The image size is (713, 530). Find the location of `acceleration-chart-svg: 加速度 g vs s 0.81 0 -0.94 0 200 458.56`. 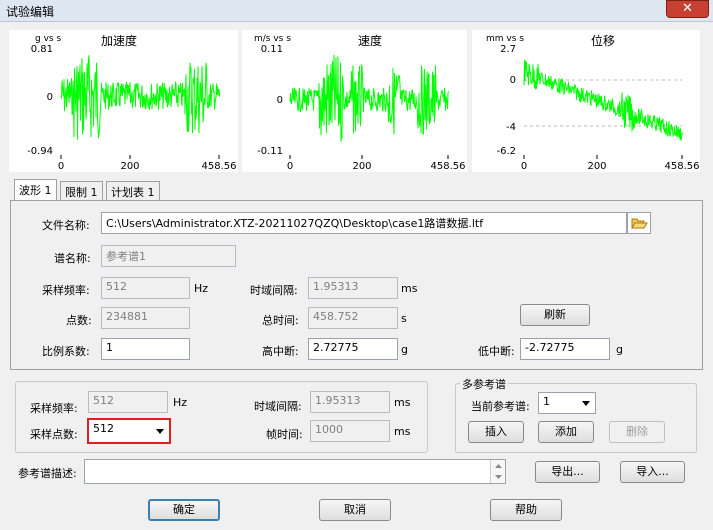

acceleration-chart-svg: 加速度 g vs s 0.81 0 -0.94 0 200 458.56 is located at coordinates (132, 102).